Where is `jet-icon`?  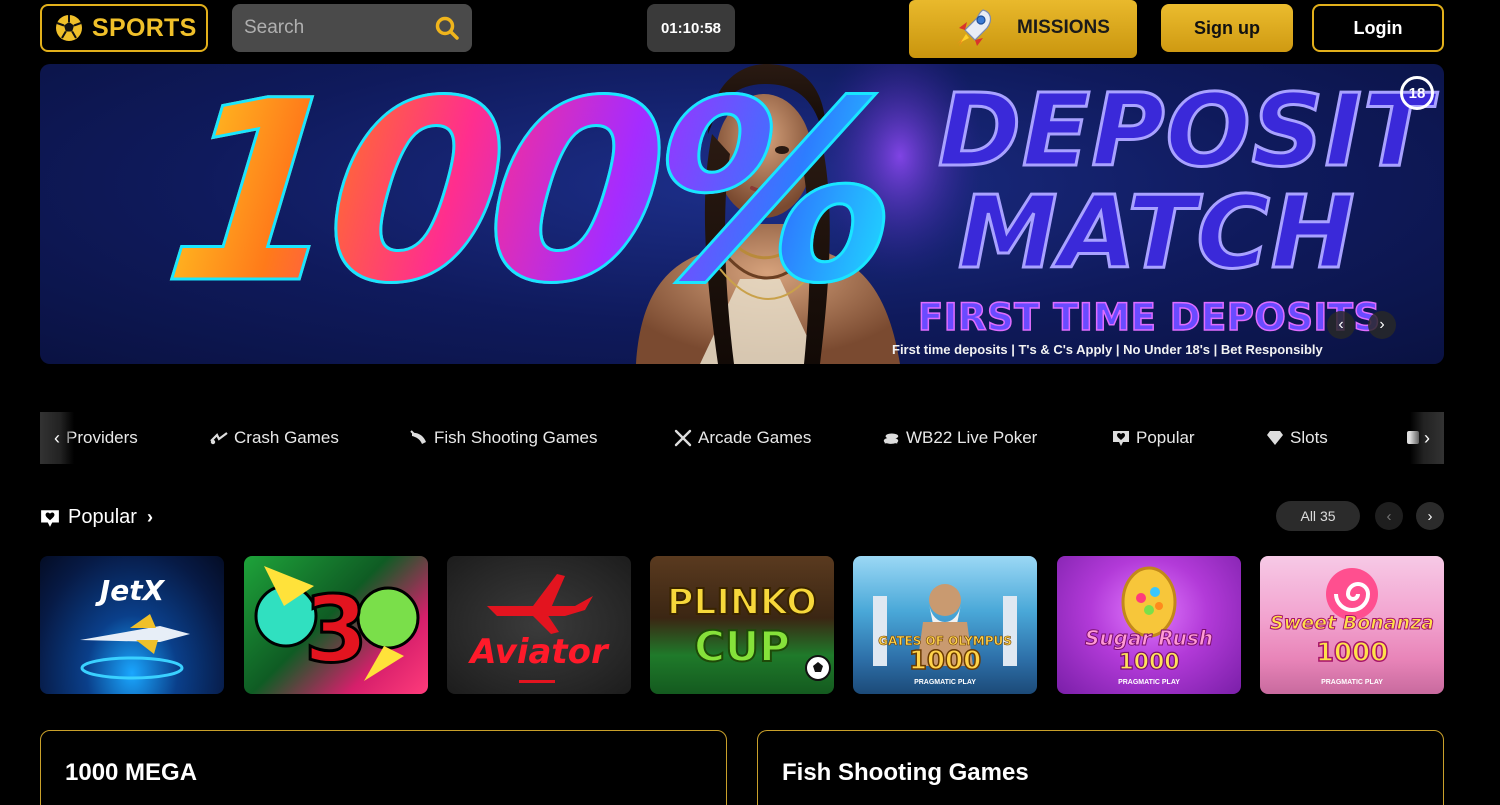 jet-icon is located at coordinates (135, 647).